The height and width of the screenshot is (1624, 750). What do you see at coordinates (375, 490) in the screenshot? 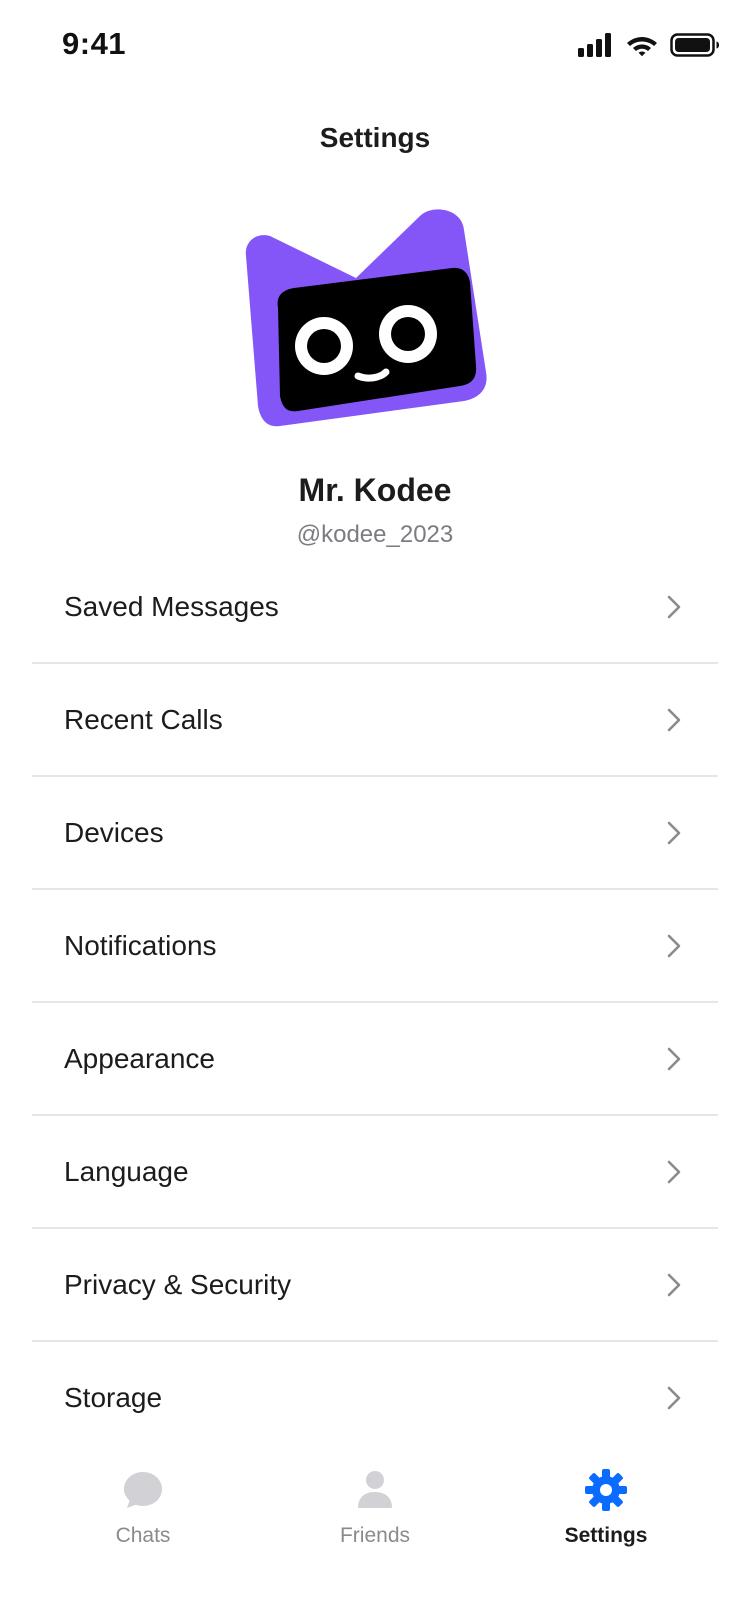
I see `profile-name: Mr. Kodee` at bounding box center [375, 490].